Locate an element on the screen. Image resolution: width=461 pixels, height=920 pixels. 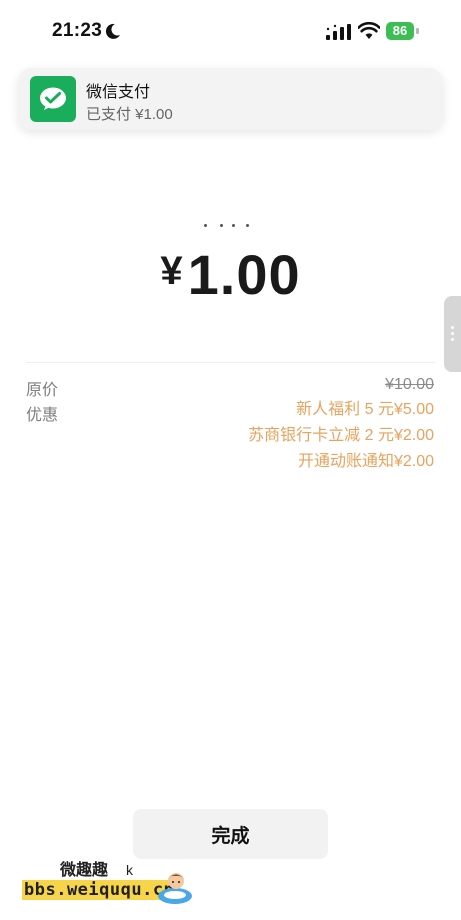
watermark-title: 微趣趣 is located at coordinates (84, 870).